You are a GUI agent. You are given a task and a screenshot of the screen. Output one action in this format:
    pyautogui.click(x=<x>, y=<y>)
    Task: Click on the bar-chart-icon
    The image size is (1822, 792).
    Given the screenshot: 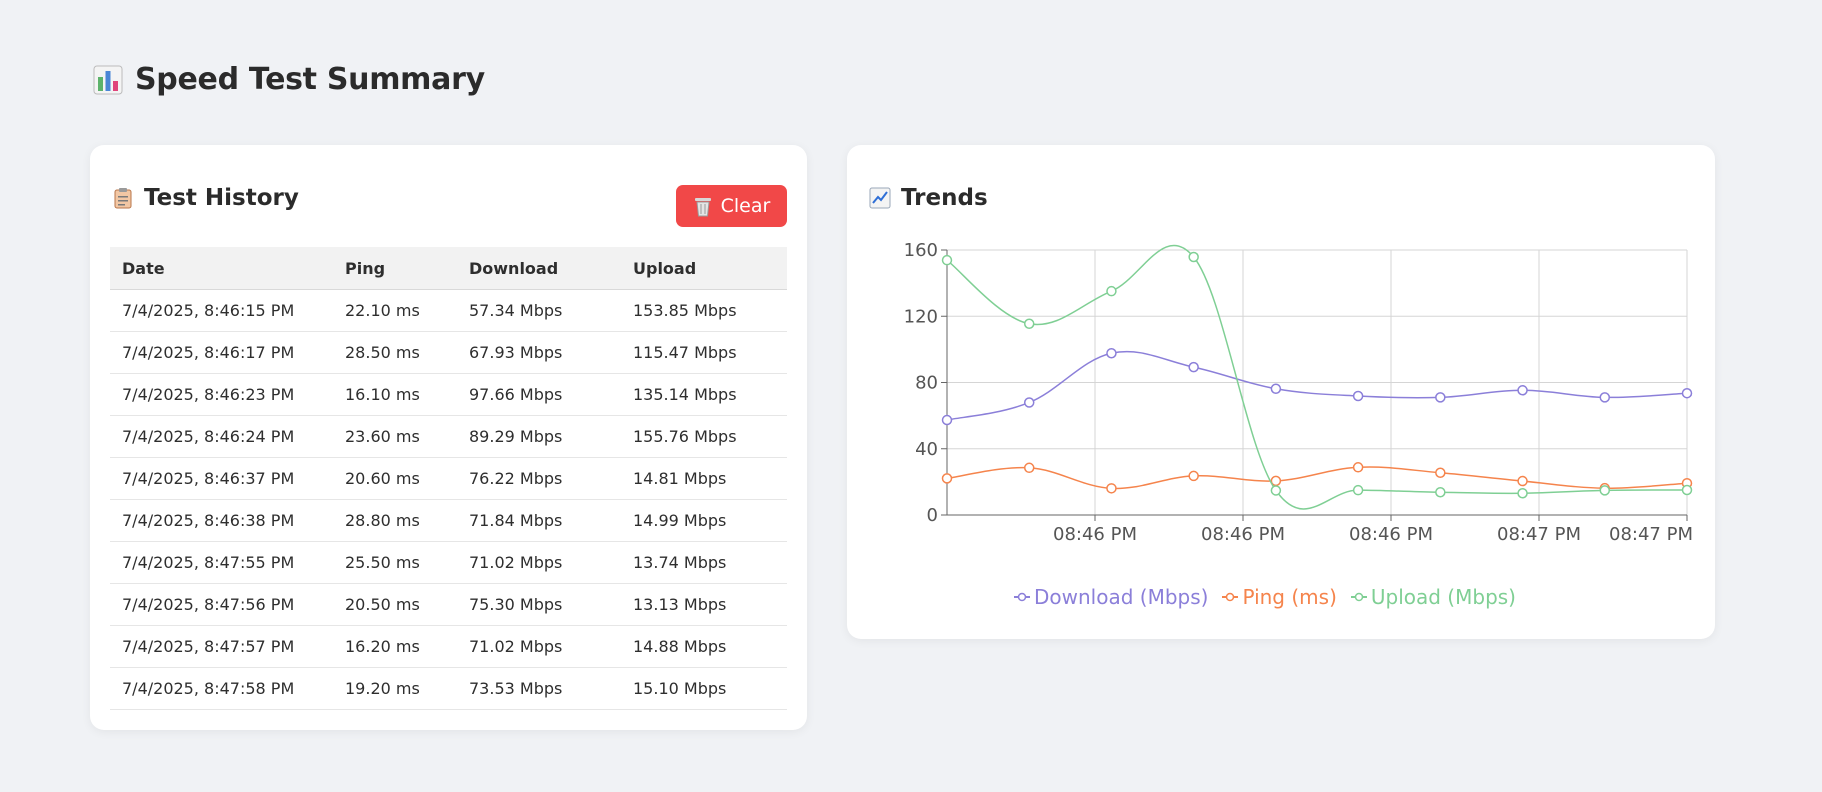 What is the action you would take?
    pyautogui.click(x=108, y=79)
    